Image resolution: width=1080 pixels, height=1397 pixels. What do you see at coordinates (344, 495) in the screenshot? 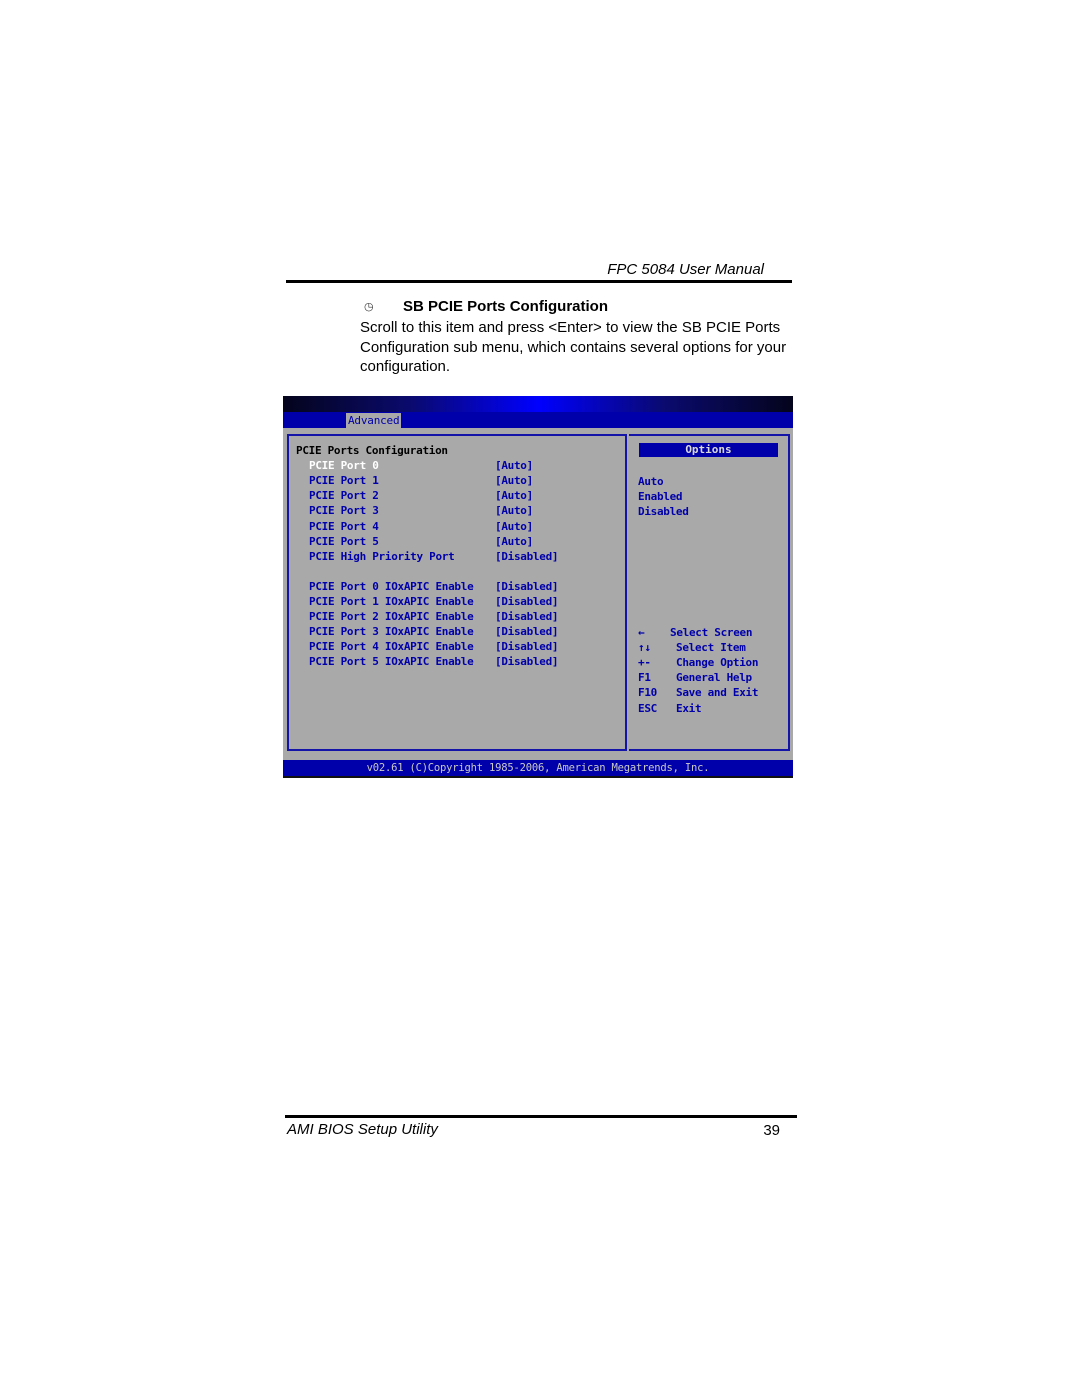
I see `bios-setting-label: PCIE Port 2` at bounding box center [344, 495].